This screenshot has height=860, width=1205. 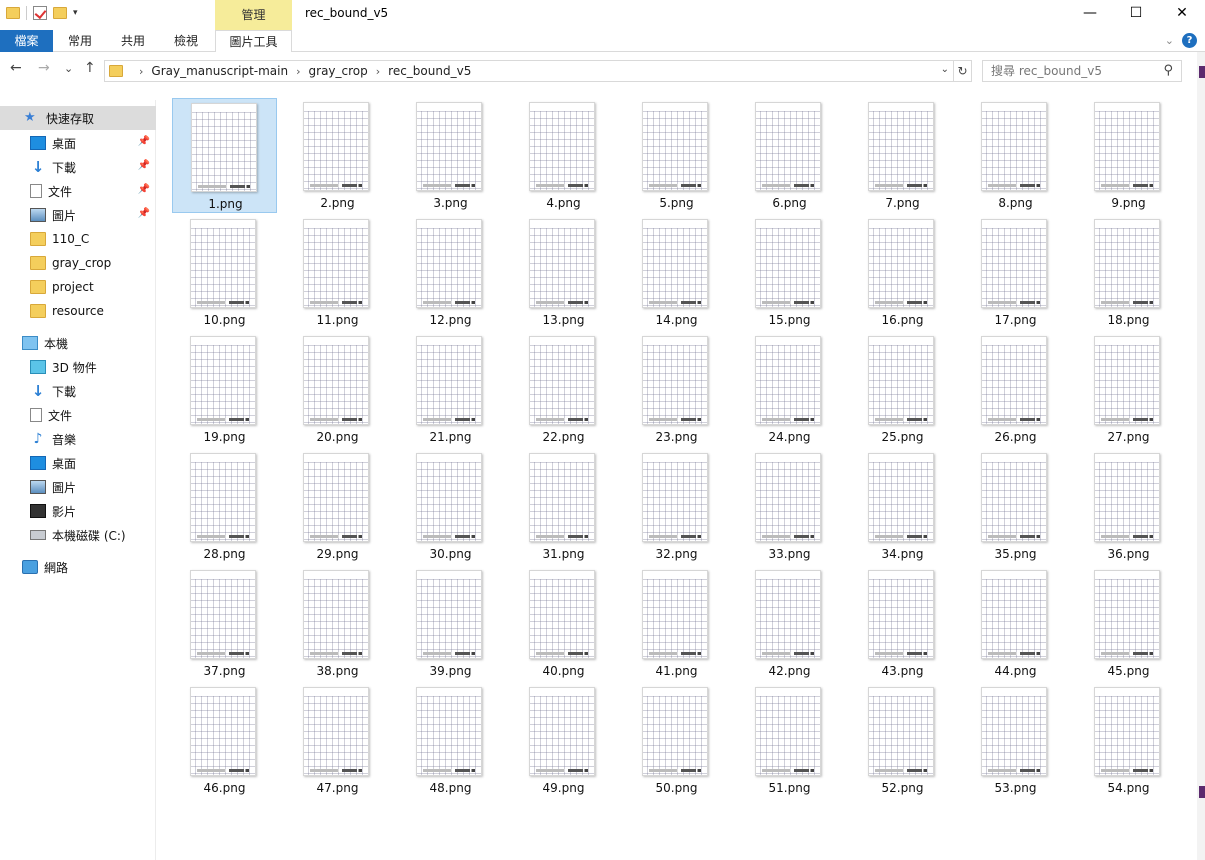 What do you see at coordinates (78, 143) in the screenshot?
I see `sidebar-item-desktop: 桌面 📌` at bounding box center [78, 143].